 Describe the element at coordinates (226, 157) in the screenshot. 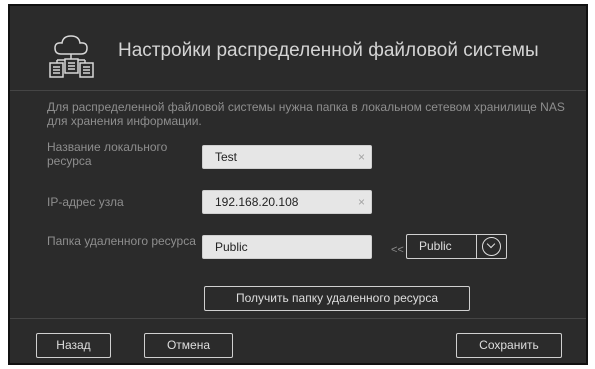

I see `local-name-value: Test` at that location.